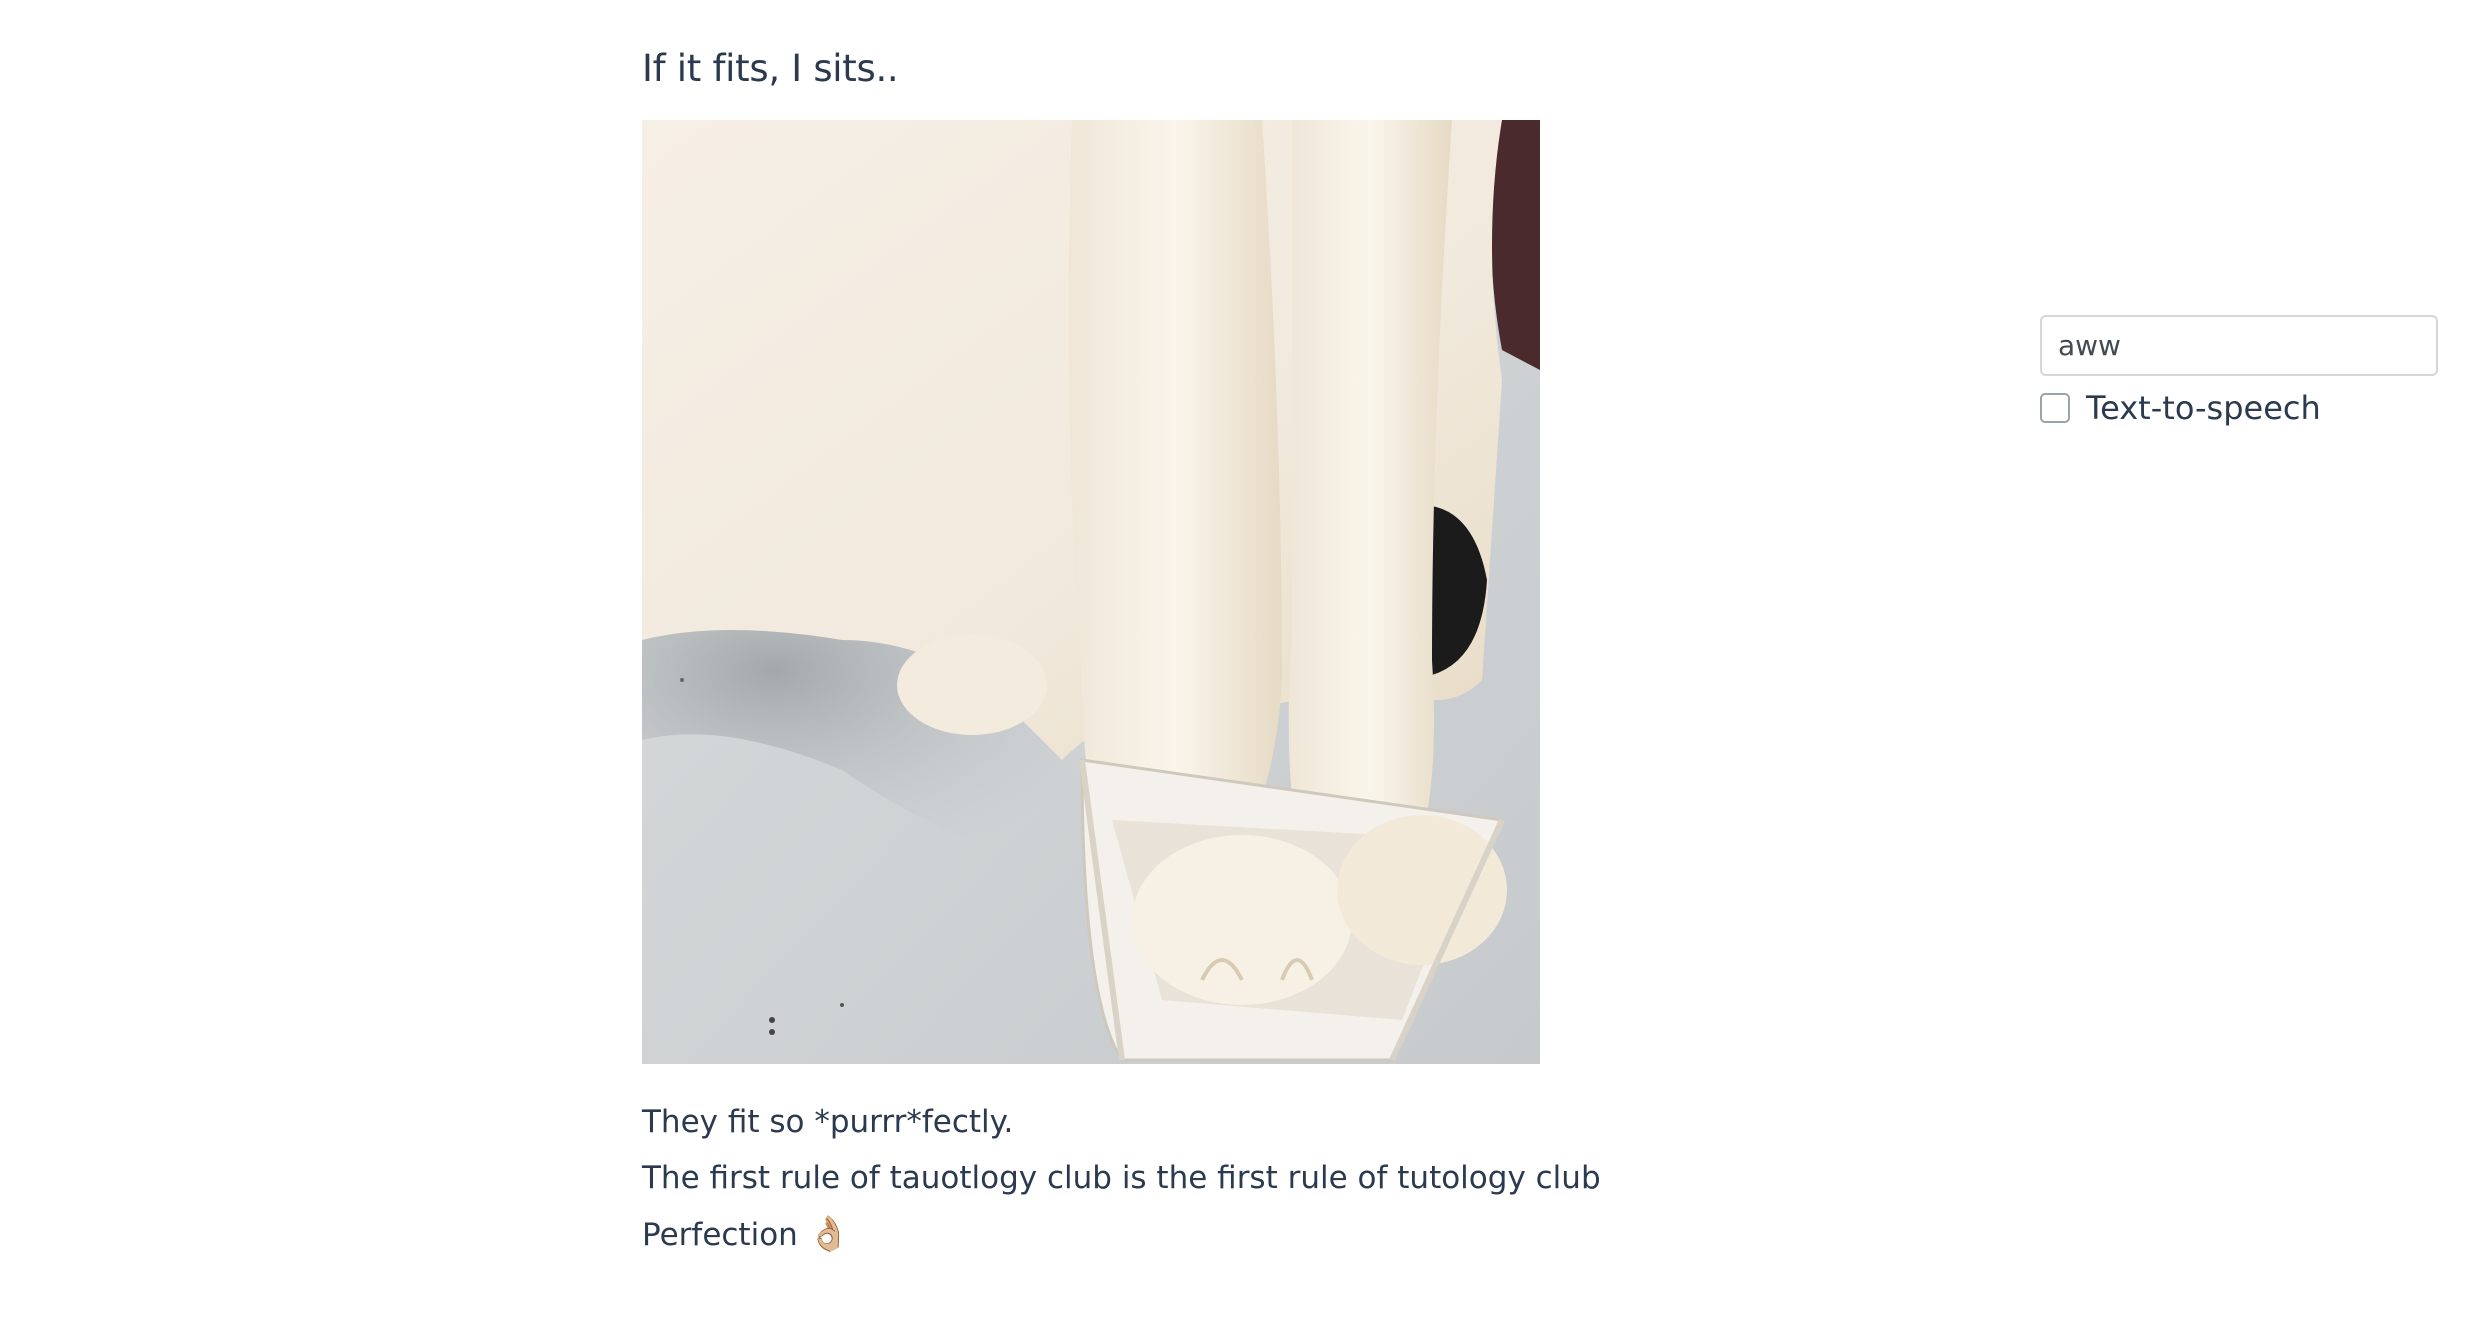 The image size is (2470, 1330). What do you see at coordinates (828, 1122) in the screenshot?
I see `comment-1-text: They fit so *purrr*fectly.` at bounding box center [828, 1122].